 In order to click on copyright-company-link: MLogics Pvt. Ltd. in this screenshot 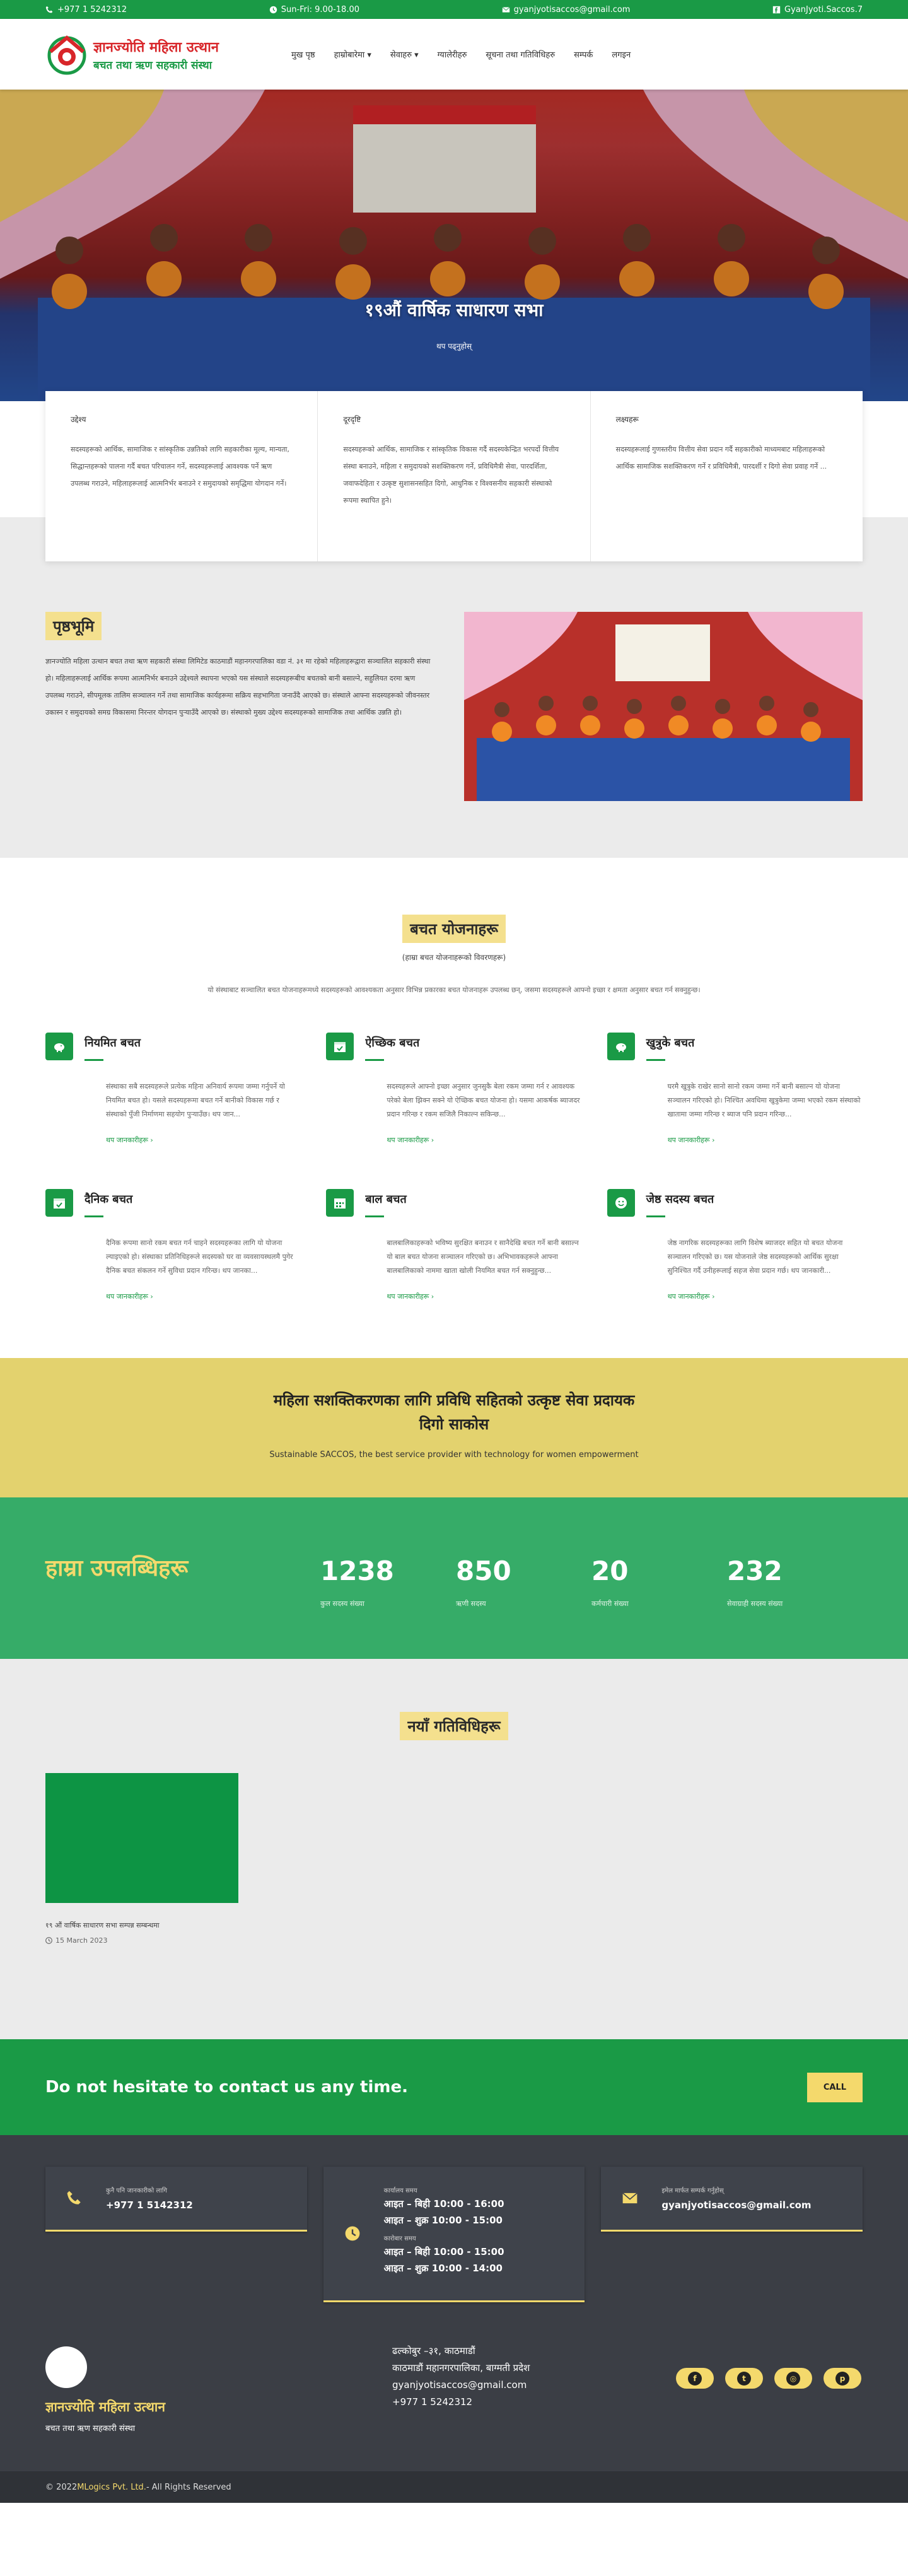, I will do `click(111, 2487)`.